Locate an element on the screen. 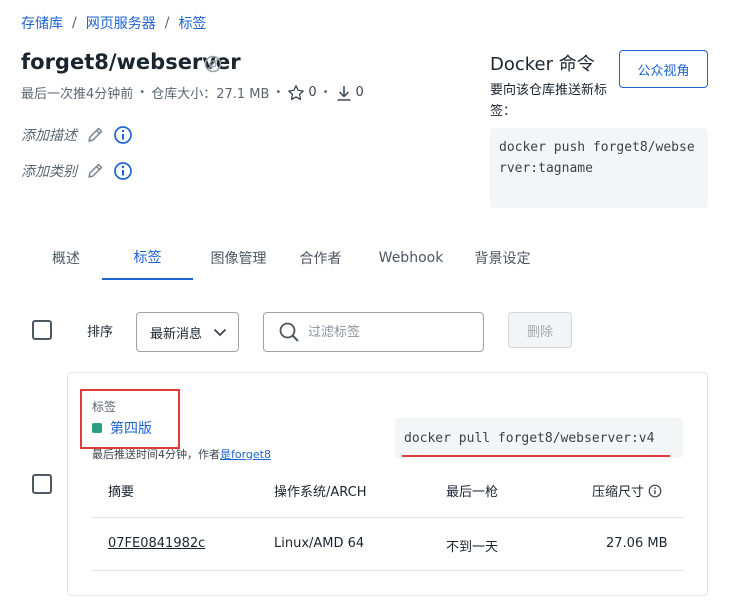 Image resolution: width=738 pixels, height=610 pixels. tab-collaborators: 合作者 is located at coordinates (320, 258).